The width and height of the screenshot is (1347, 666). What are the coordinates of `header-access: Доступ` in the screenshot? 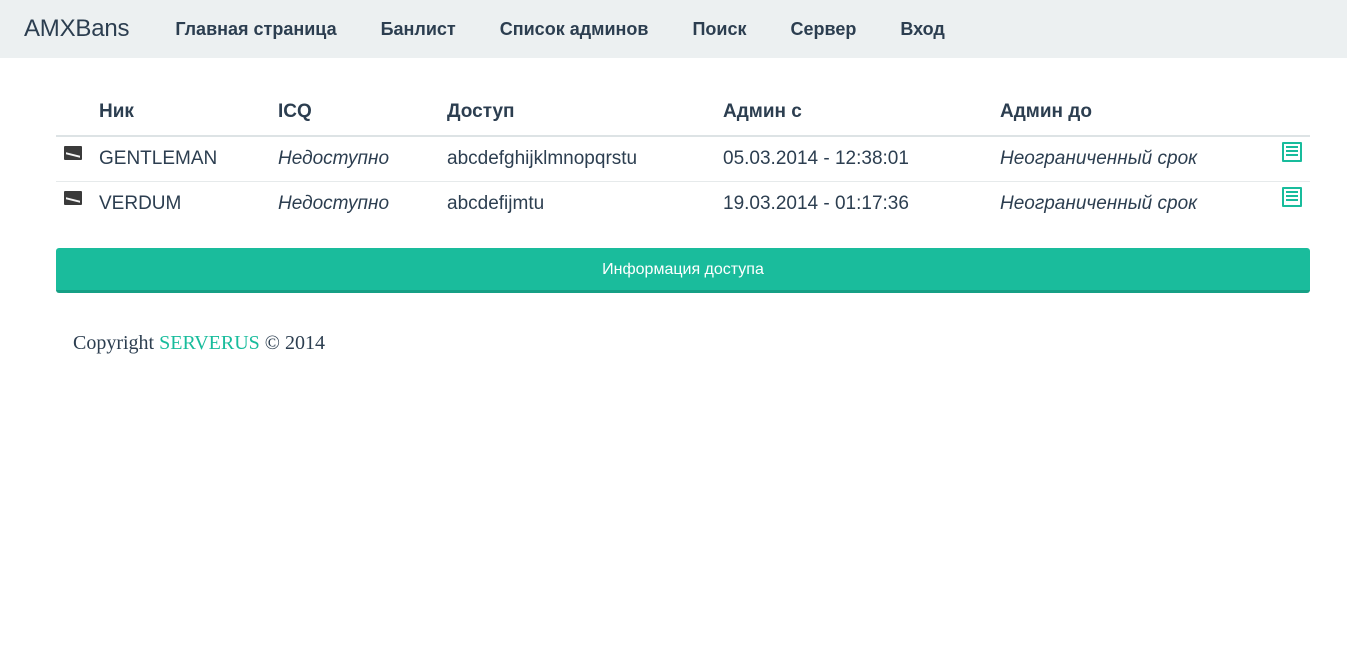 It's located at (585, 112).